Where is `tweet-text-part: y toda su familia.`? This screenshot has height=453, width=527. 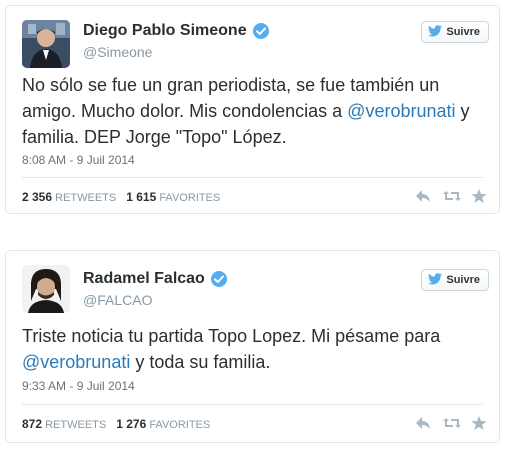 tweet-text-part: y toda su familia. is located at coordinates (200, 362).